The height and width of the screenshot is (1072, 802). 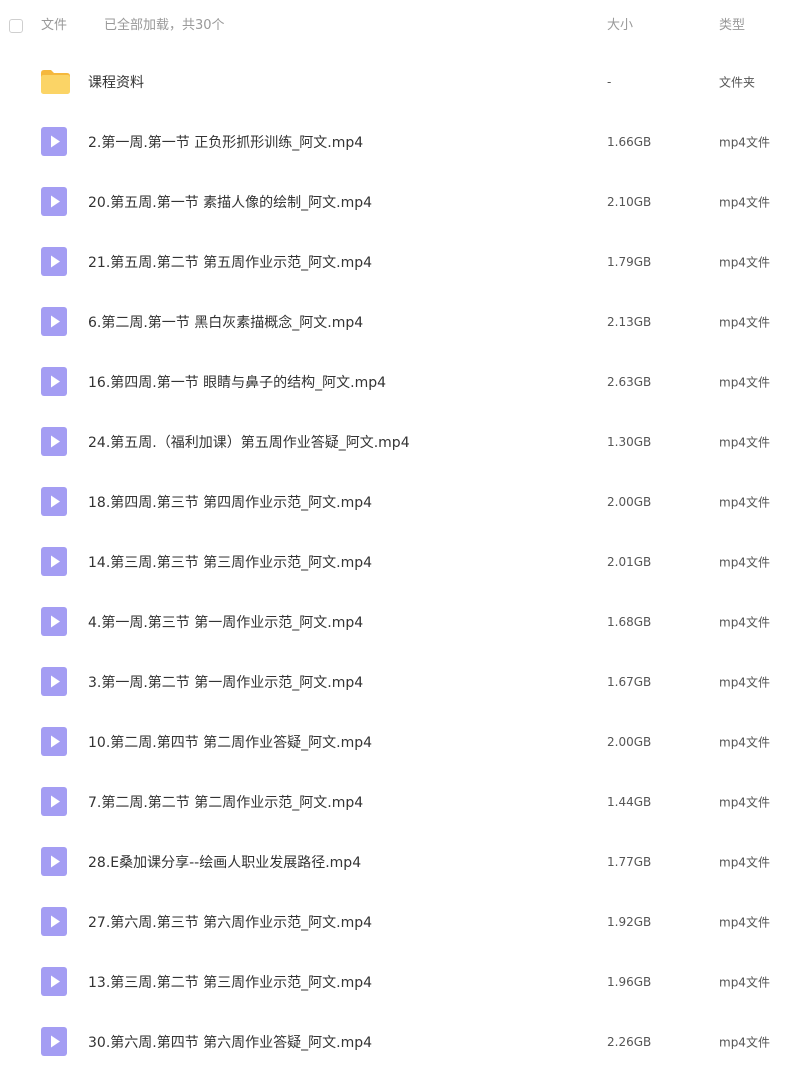 What do you see at coordinates (629, 862) in the screenshot?
I see `file-size: 1.77GB` at bounding box center [629, 862].